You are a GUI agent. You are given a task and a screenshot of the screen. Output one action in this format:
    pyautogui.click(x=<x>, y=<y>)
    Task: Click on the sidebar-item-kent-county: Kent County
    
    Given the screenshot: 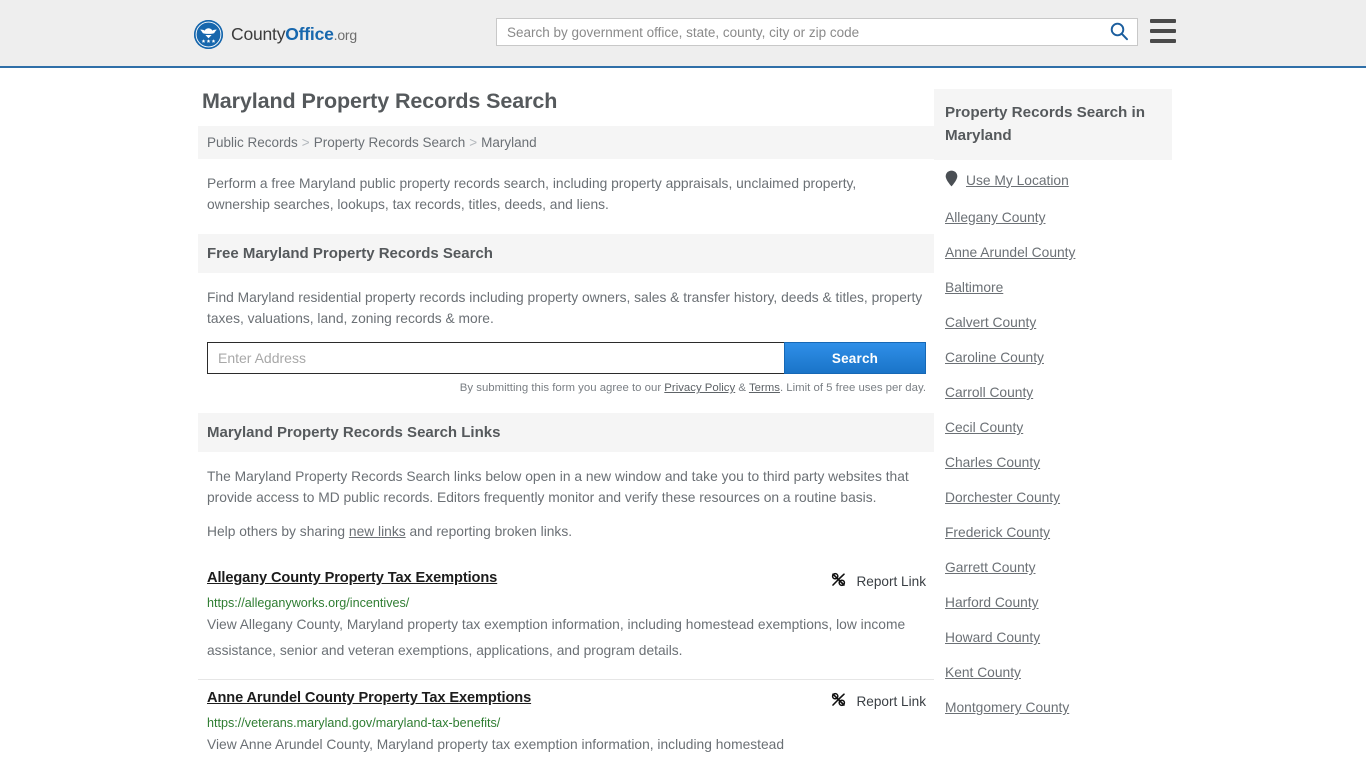 What is the action you would take?
    pyautogui.click(x=1053, y=672)
    